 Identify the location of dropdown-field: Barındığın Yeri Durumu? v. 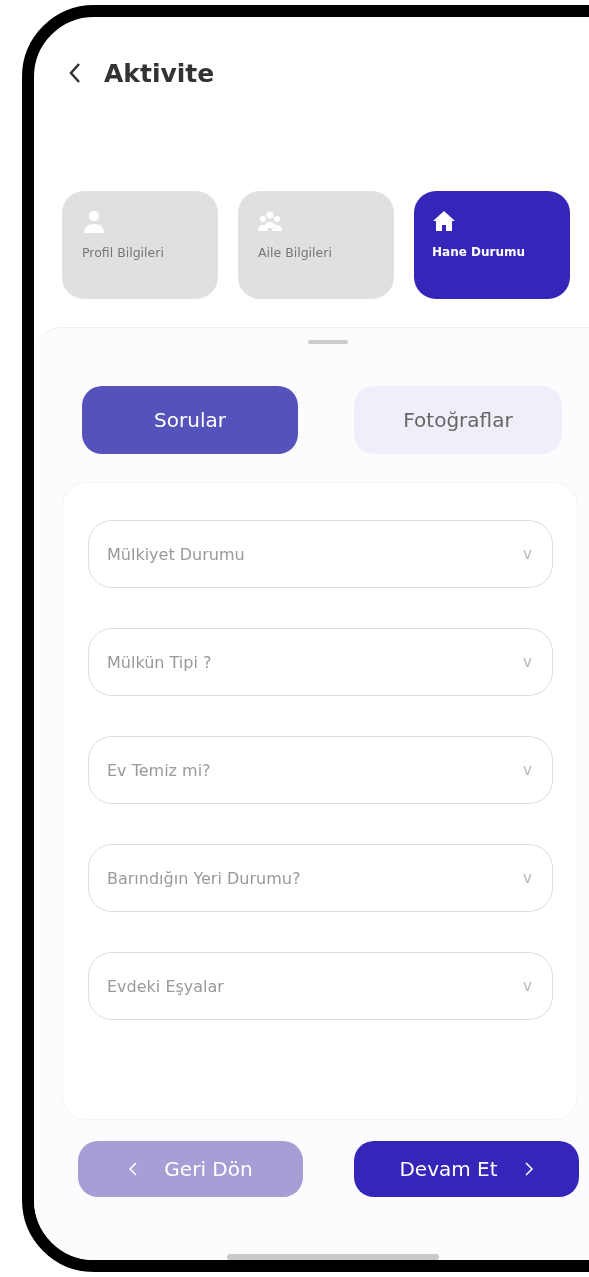
(320, 878).